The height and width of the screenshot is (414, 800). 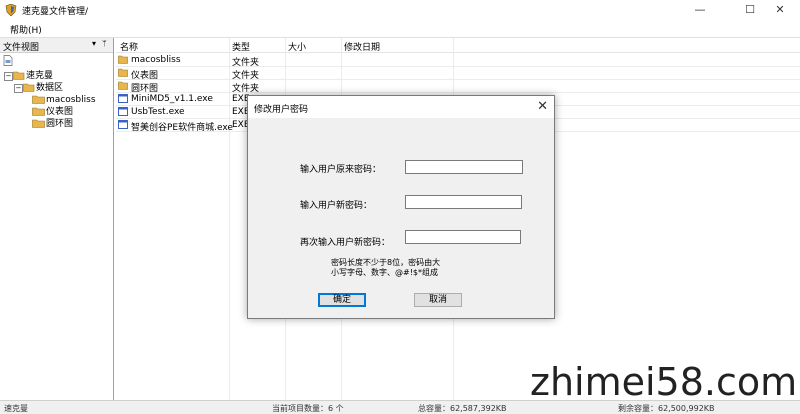 What do you see at coordinates (400, 10) in the screenshot?
I see `title-bar: 速克曼文件管理/ — ☐ ✕` at bounding box center [400, 10].